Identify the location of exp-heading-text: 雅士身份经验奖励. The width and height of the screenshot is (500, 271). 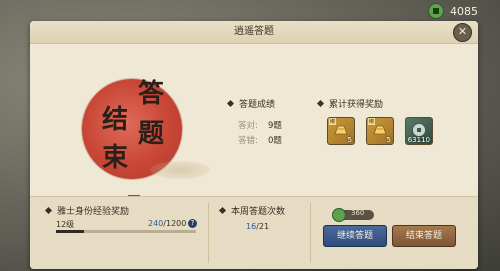
(93, 212).